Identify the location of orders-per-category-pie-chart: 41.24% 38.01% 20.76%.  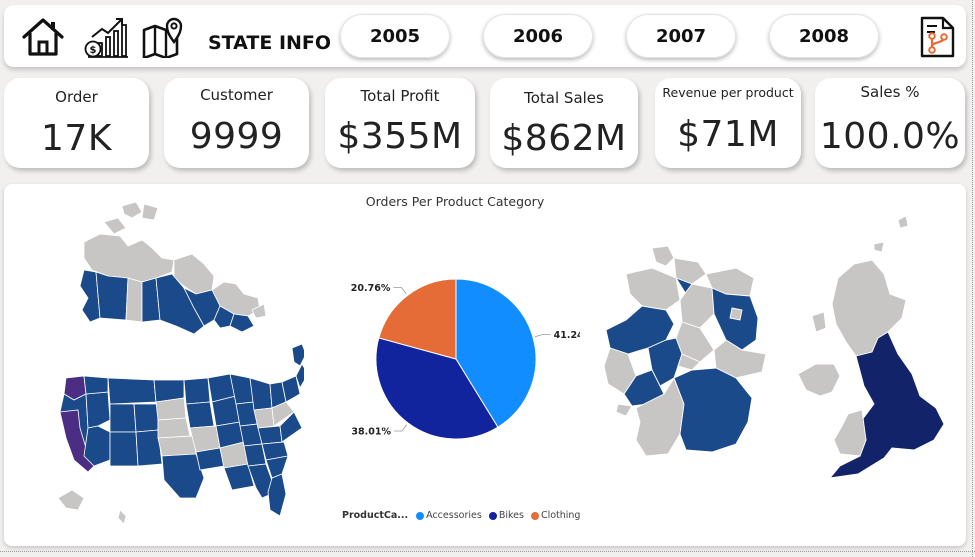
(450, 359).